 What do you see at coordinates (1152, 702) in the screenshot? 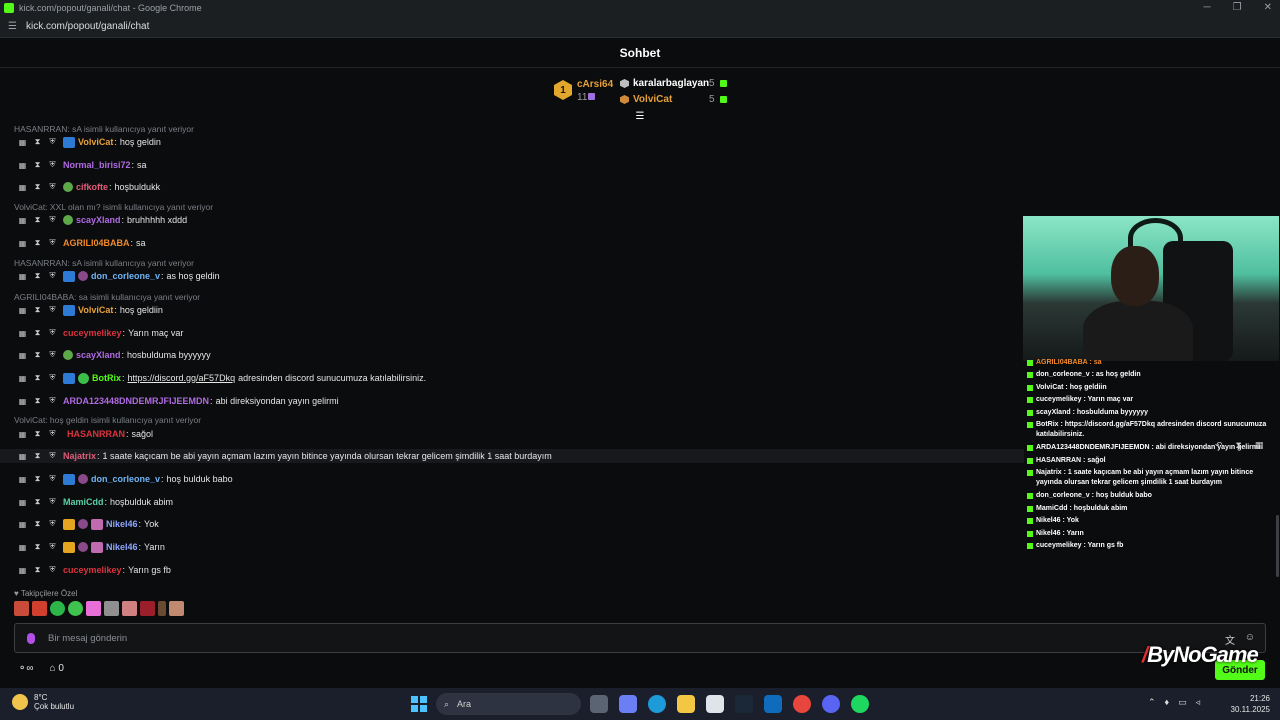
I see `chevron-up-icon: ⌃` at bounding box center [1152, 702].